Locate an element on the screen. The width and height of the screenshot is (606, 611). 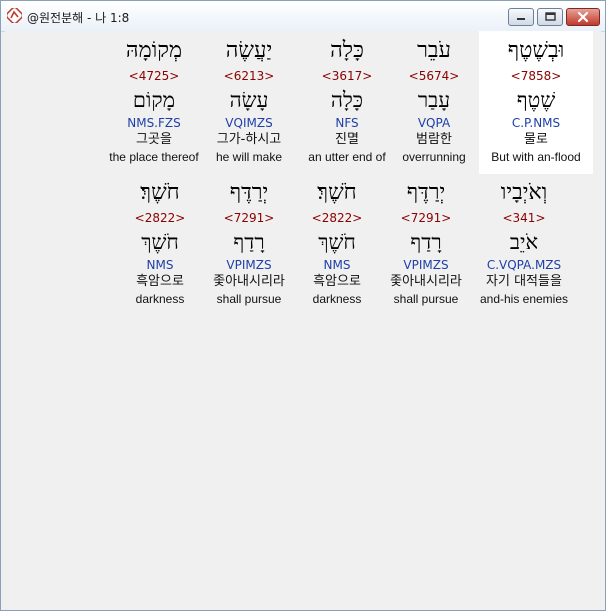
morph-code: C.VQPA.MZS is located at coordinates (524, 265).